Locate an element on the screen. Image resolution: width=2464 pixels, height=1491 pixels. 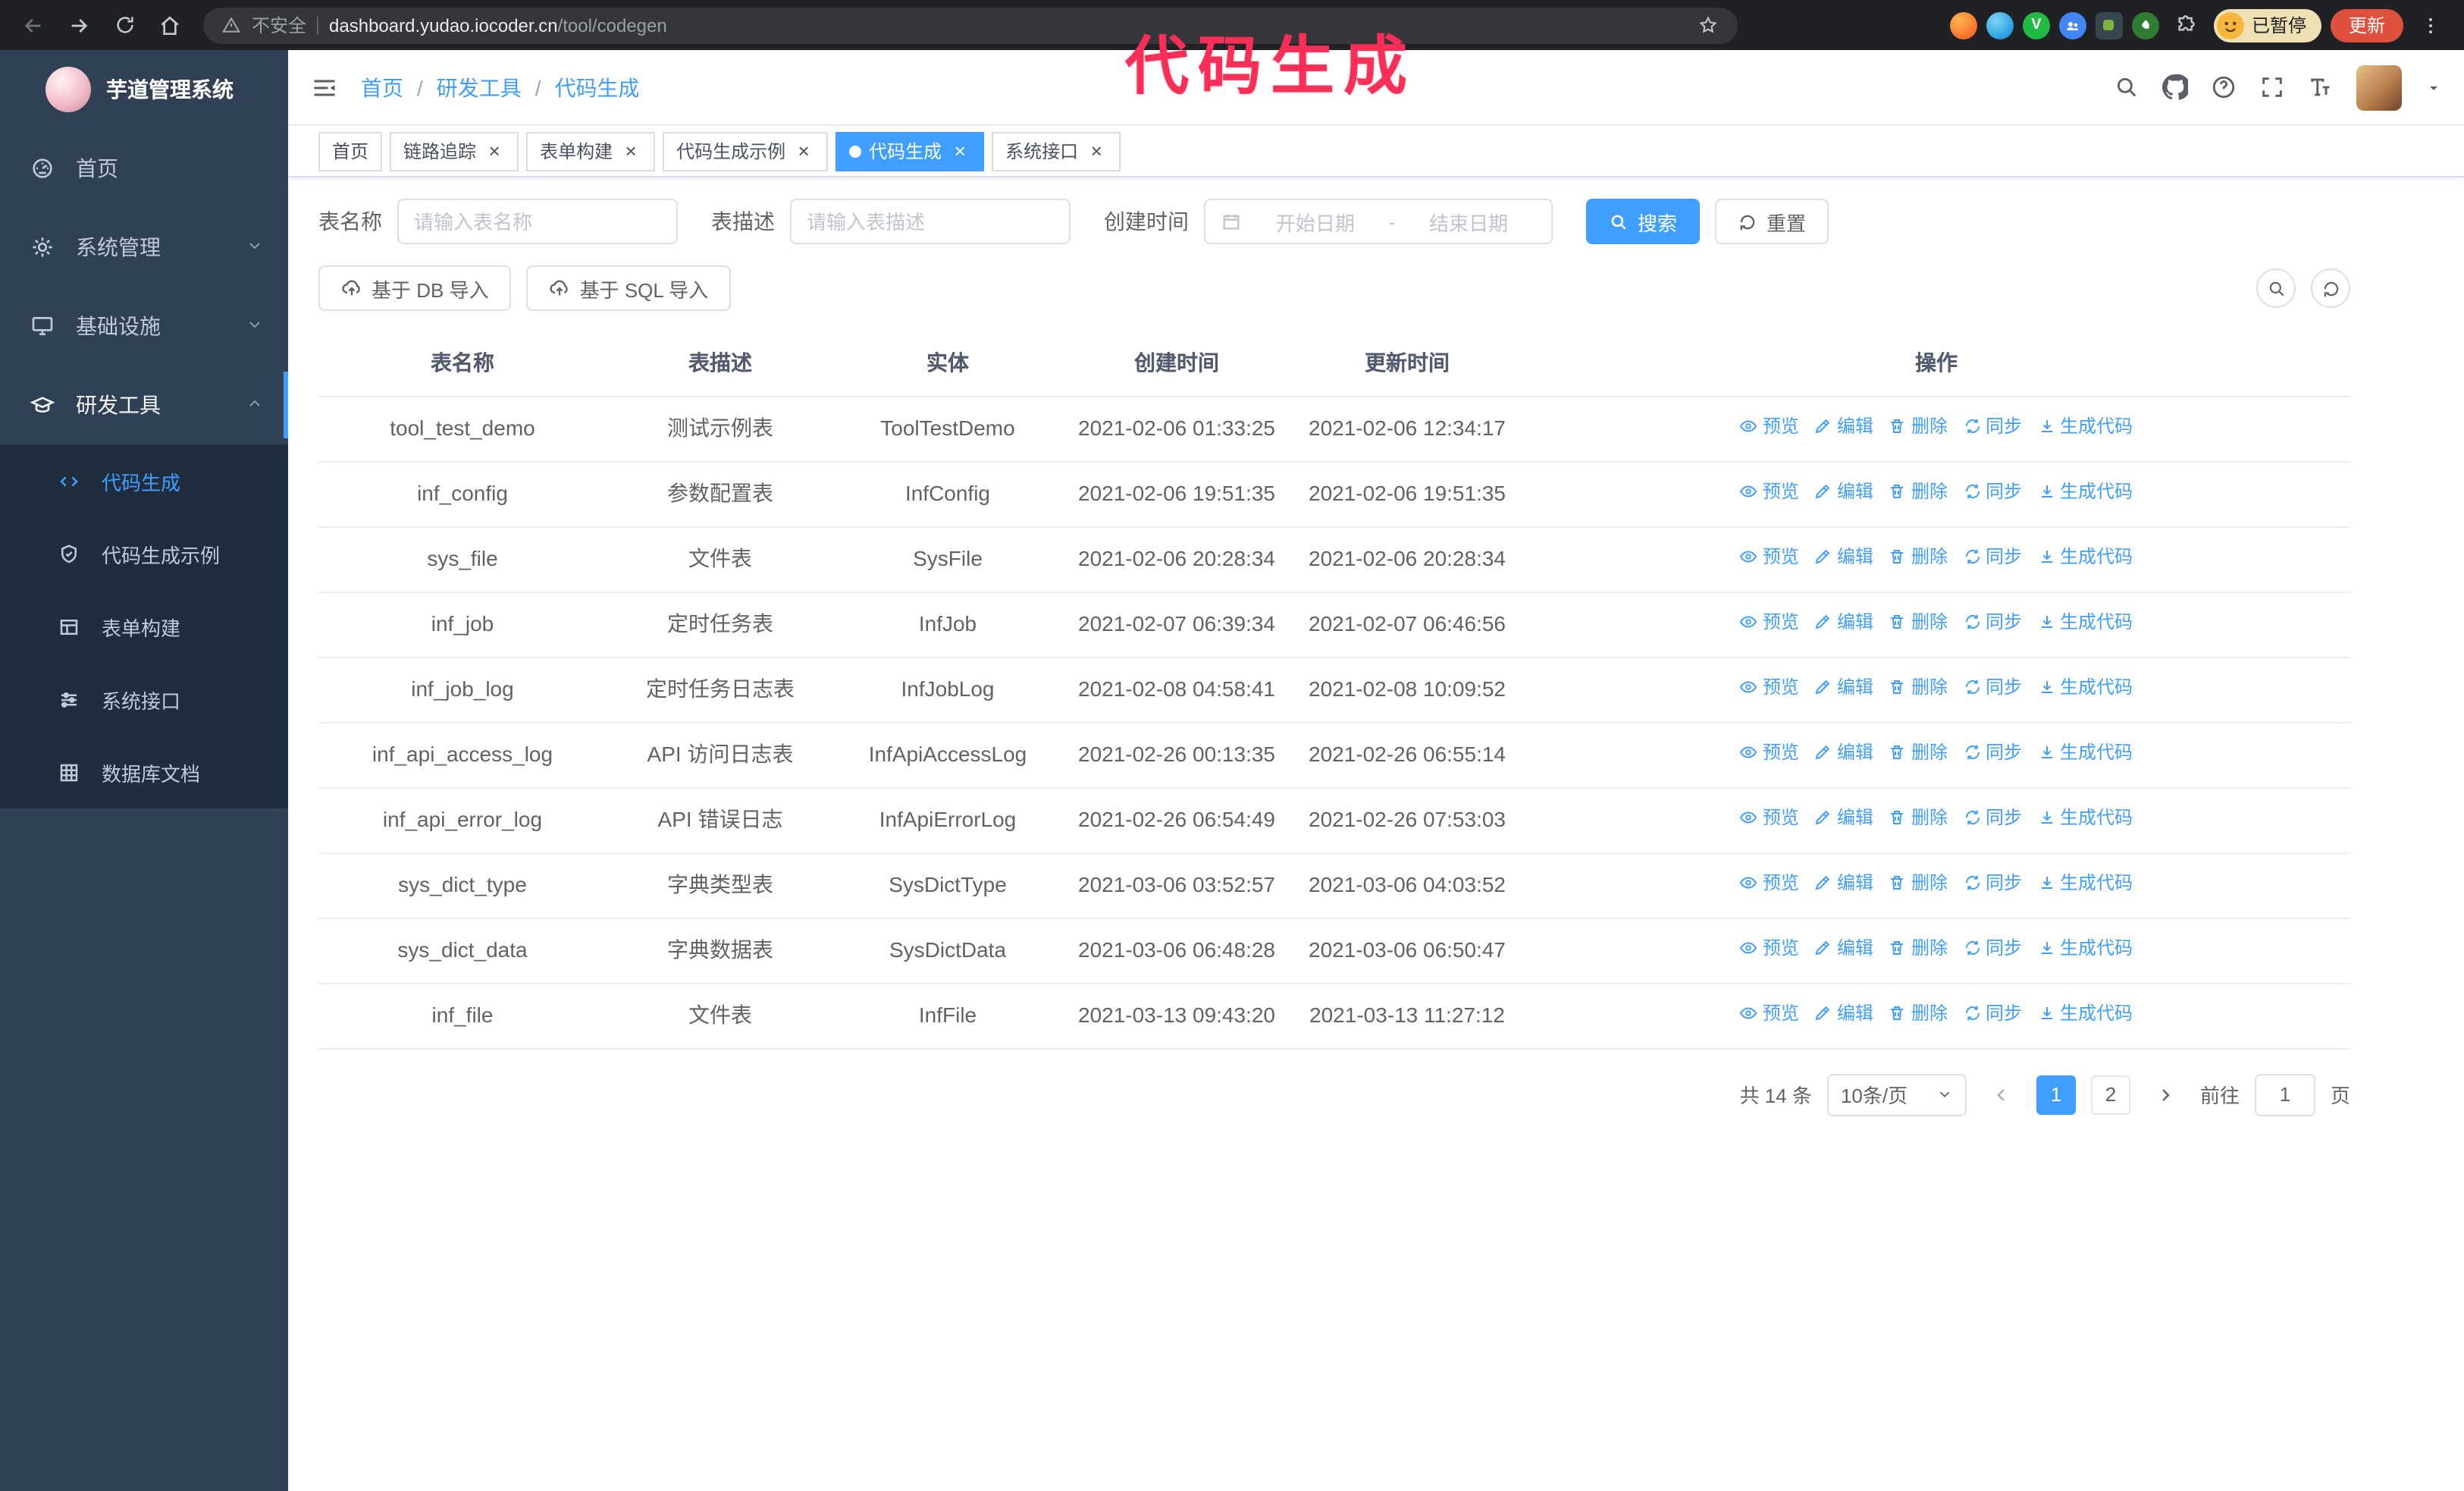
breadcrumb-devtools: 研发工具 is located at coordinates (479, 87).